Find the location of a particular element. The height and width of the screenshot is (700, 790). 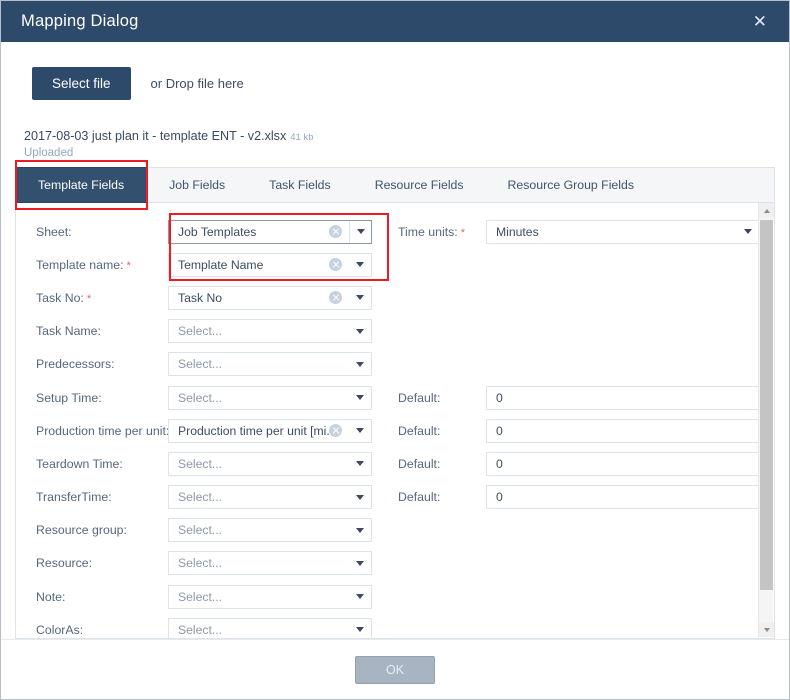

field-combobox: Template Name is located at coordinates (270, 264).